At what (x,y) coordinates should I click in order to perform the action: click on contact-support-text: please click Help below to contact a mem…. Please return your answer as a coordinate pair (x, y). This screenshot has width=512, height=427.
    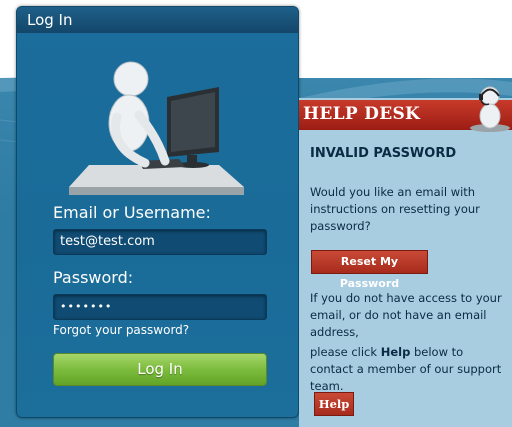
    Looking at the image, I should click on (408, 369).